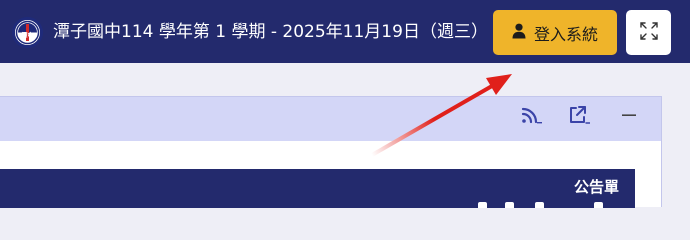 This screenshot has height=240, width=690. Describe the element at coordinates (565, 34) in the screenshot. I see `login-button-label: 登入系統` at that location.